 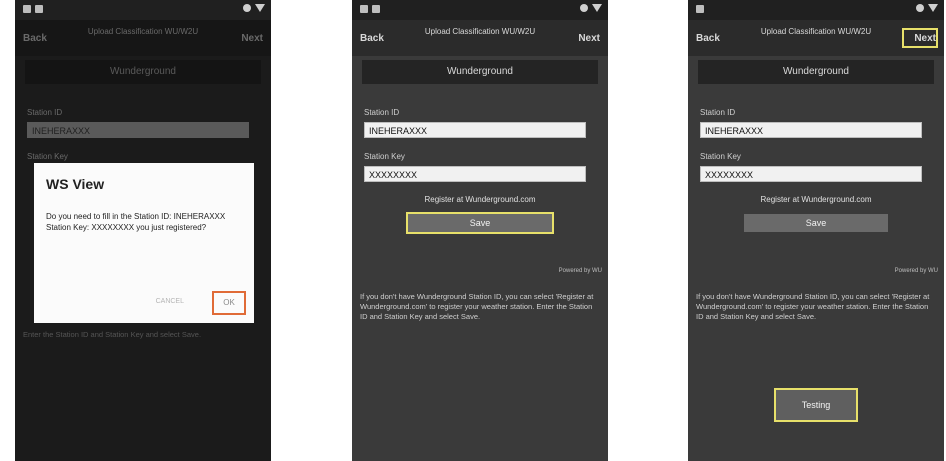 I want to click on dialog-ok-button: OK, so click(x=229, y=303).